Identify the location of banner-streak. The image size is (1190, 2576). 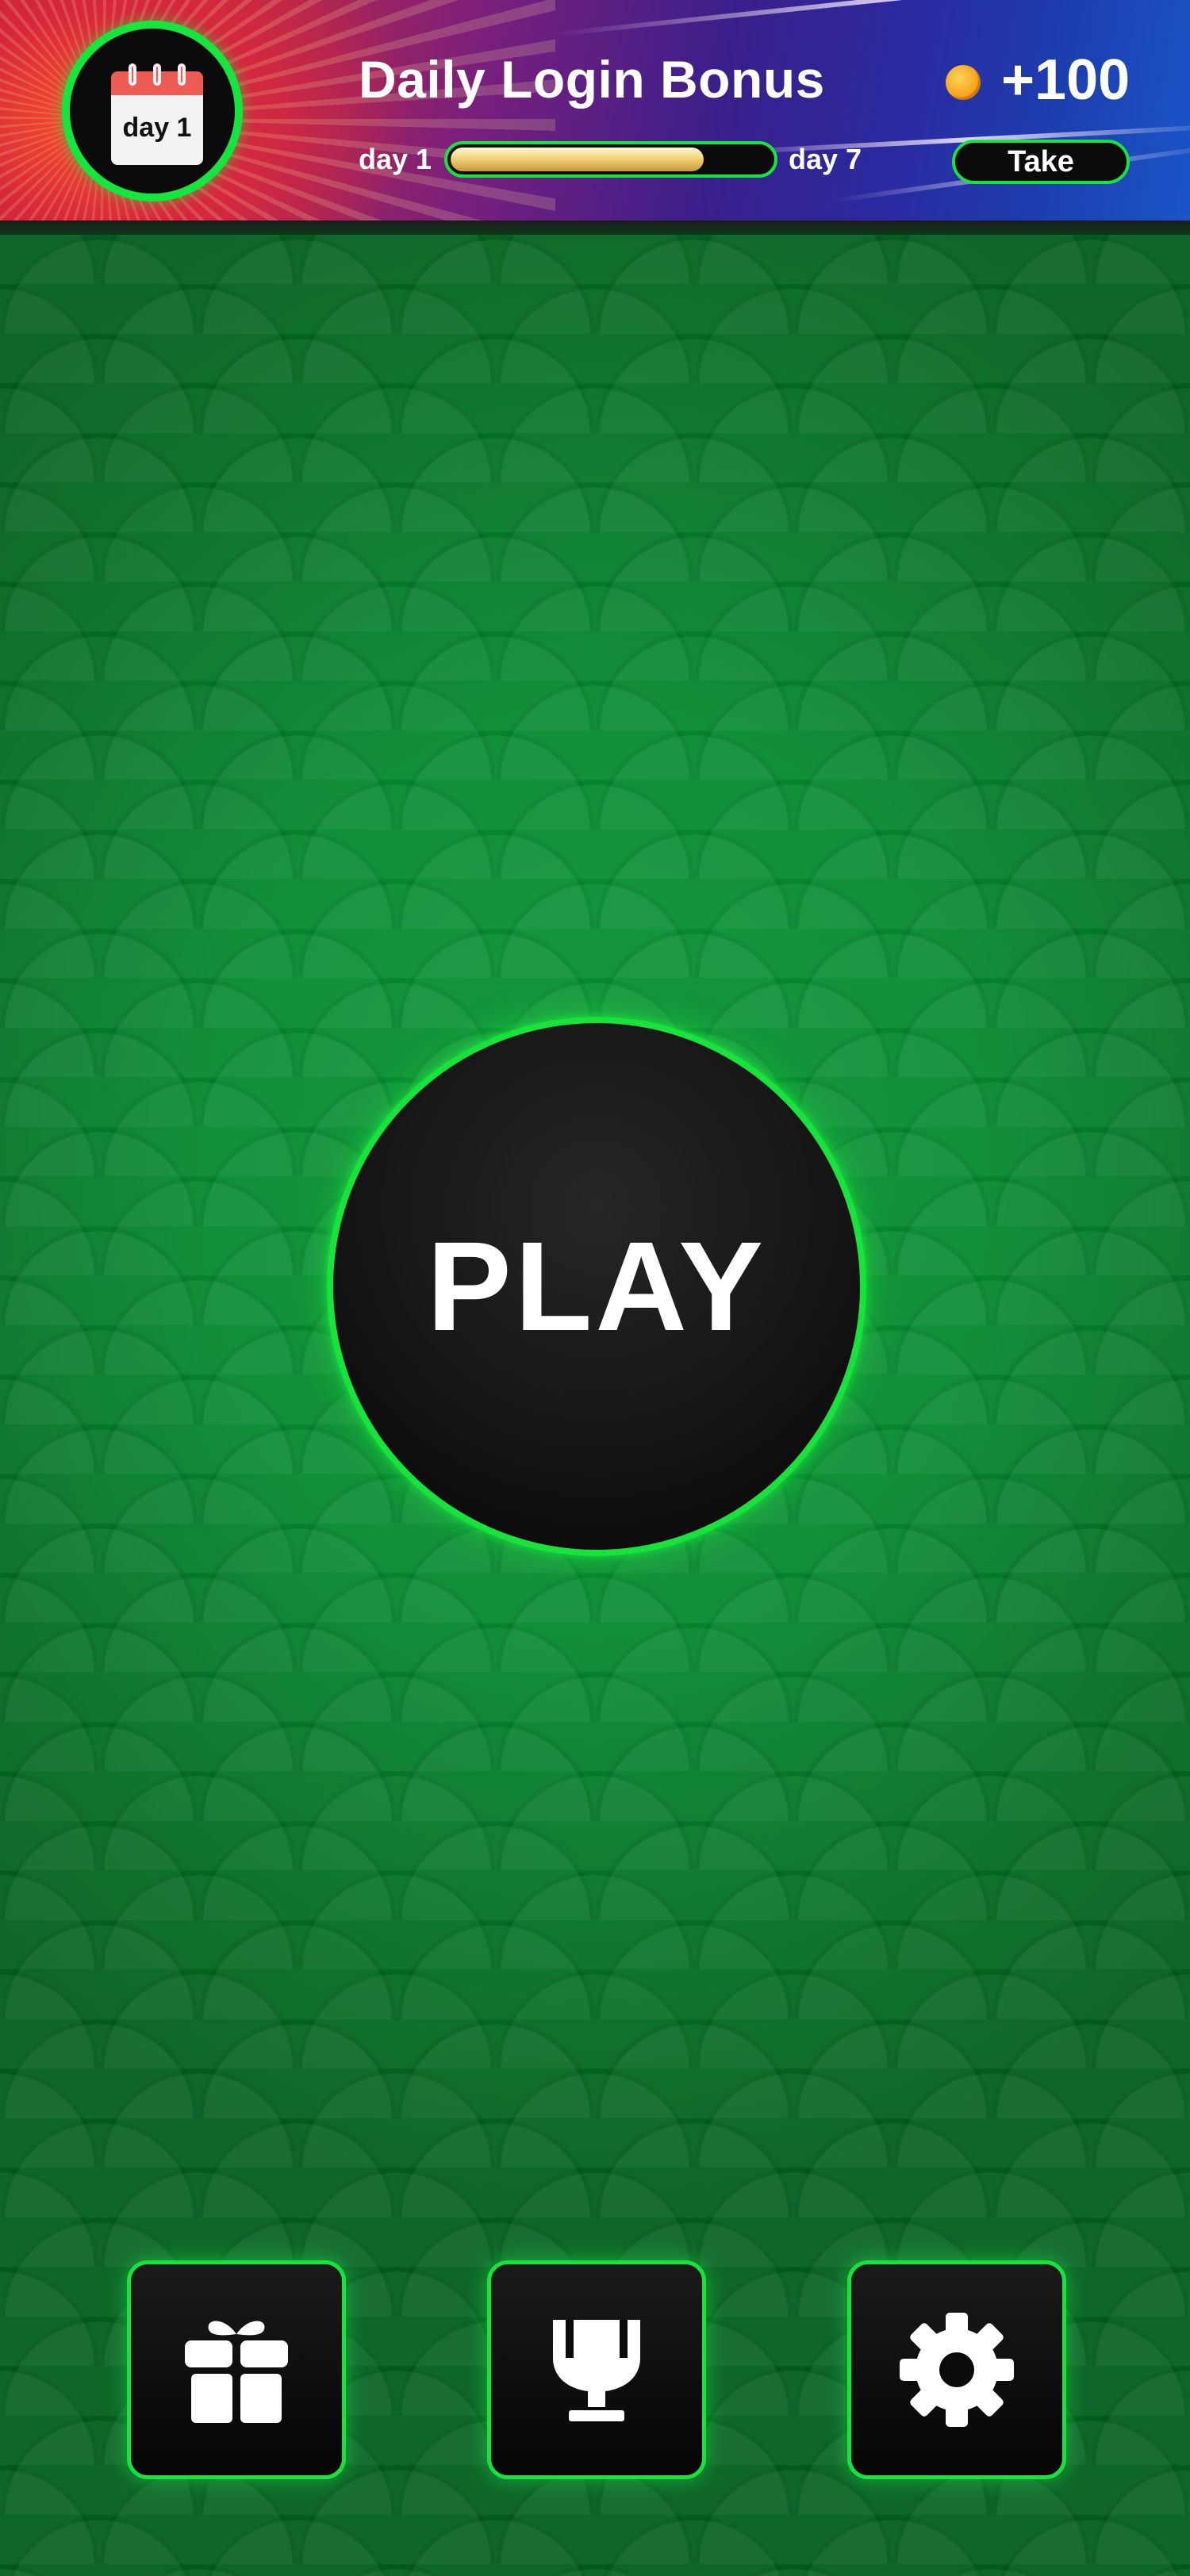
(872, 18).